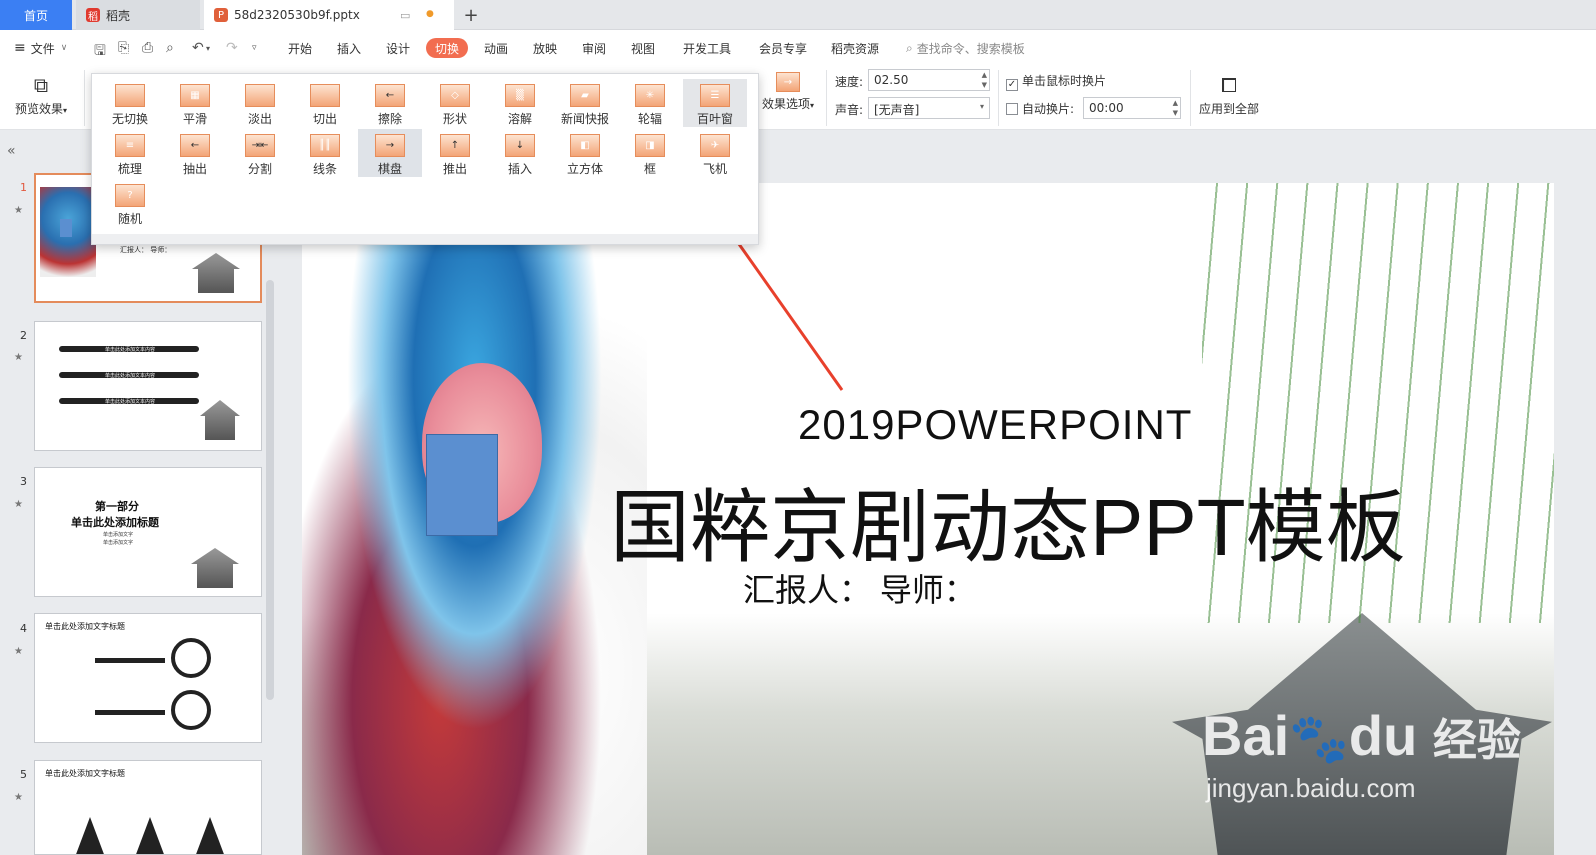 This screenshot has height=855, width=1596. I want to click on sidebar-scrollbar, so click(270, 490).